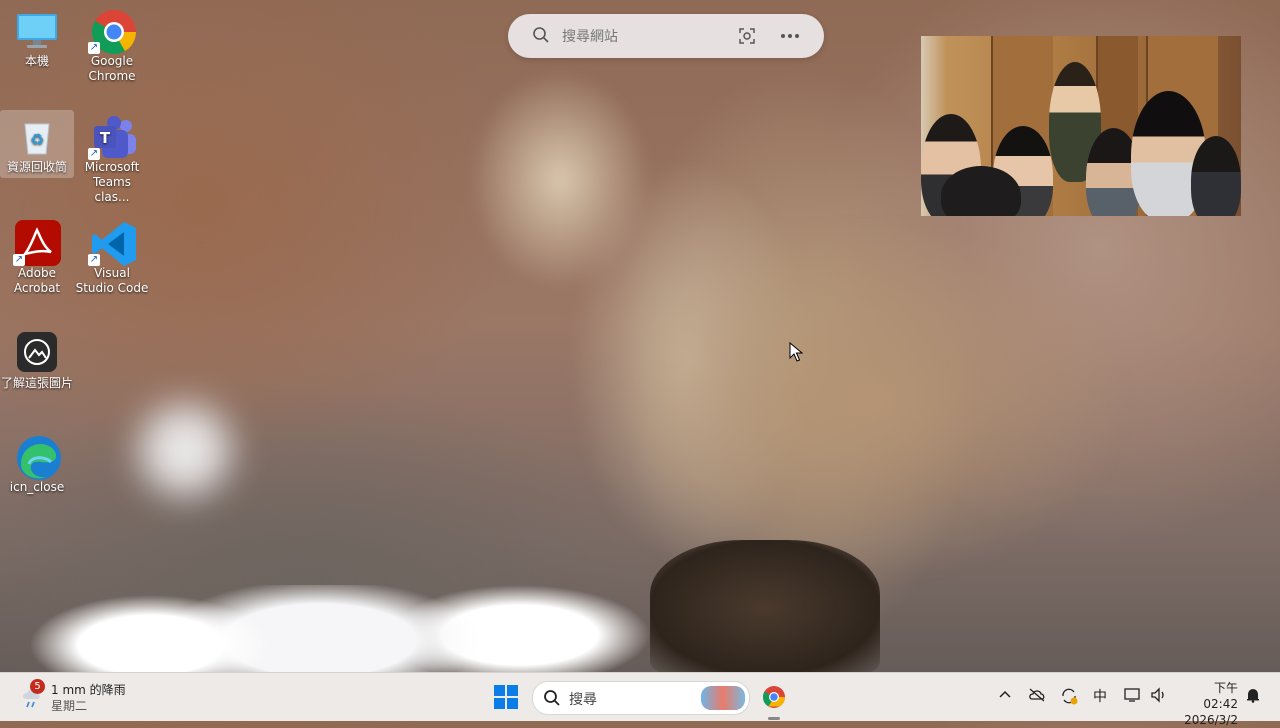  I want to click on weather-widget: 5 1 mm 的降雨 星期二, so click(81, 697).